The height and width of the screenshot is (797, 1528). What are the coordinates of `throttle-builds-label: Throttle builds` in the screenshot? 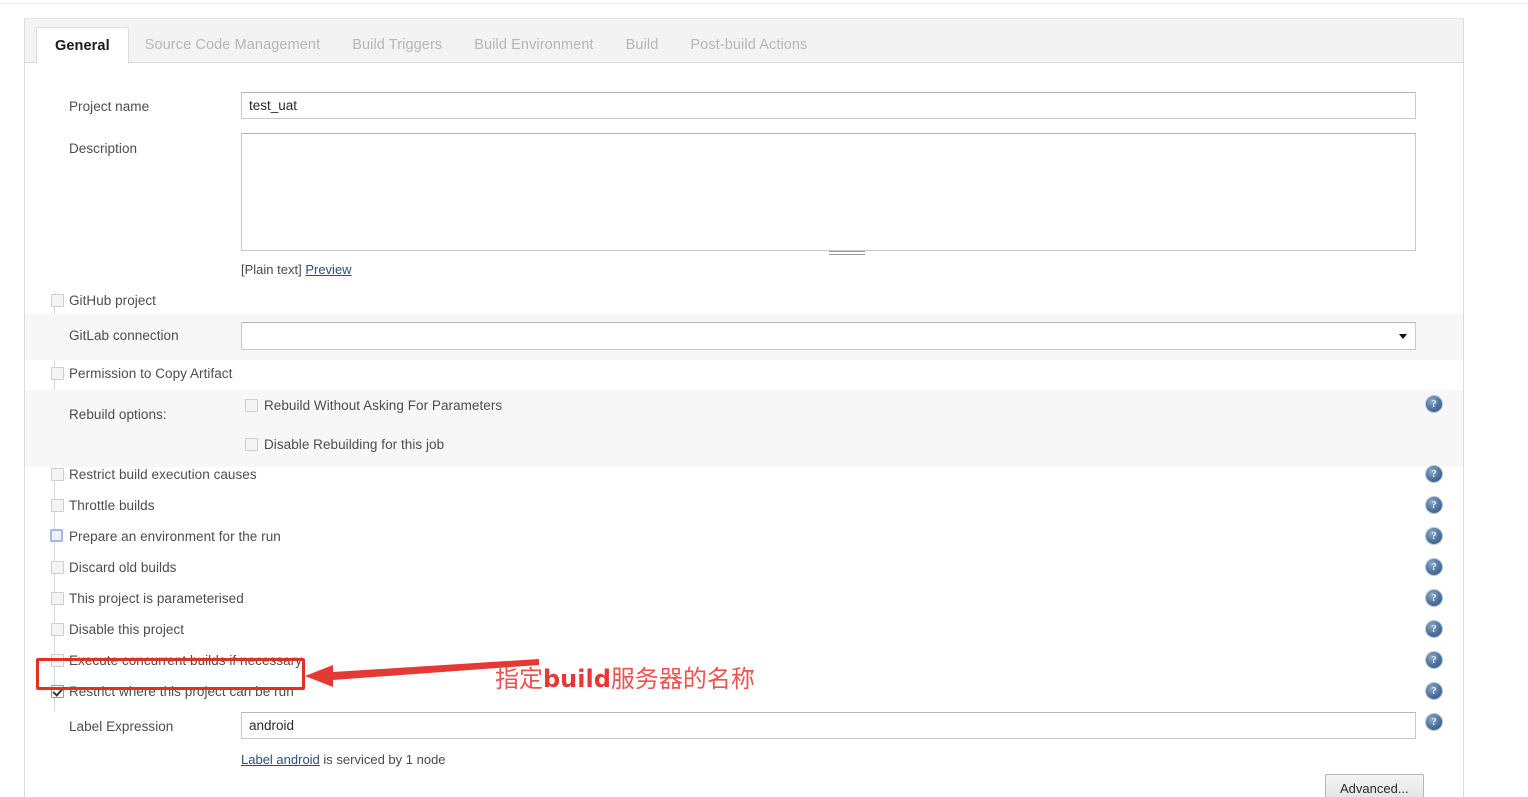 It's located at (112, 505).